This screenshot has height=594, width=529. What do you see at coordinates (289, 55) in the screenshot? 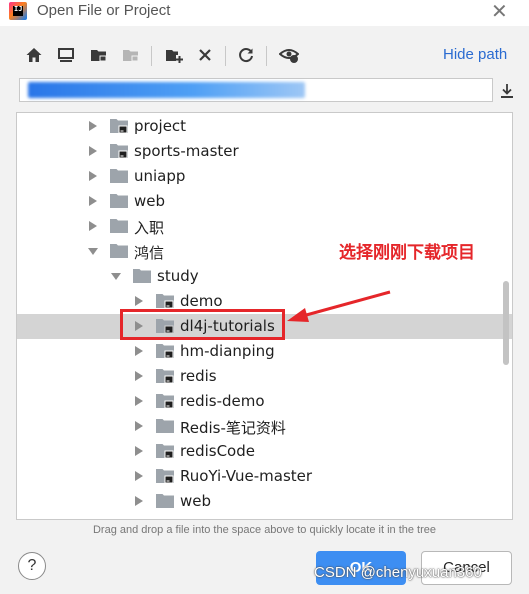
I see `show-hidden-icon` at bounding box center [289, 55].